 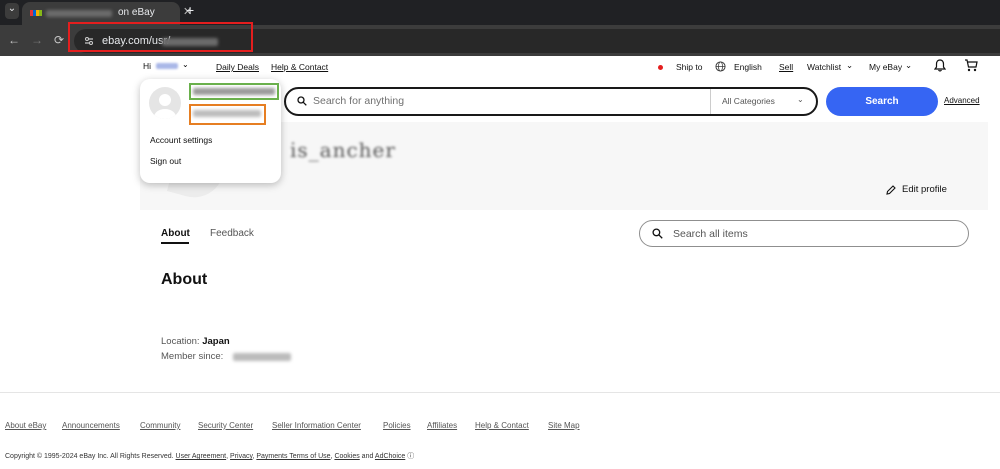 What do you see at coordinates (14, 40) in the screenshot?
I see `back-icon: ←` at bounding box center [14, 40].